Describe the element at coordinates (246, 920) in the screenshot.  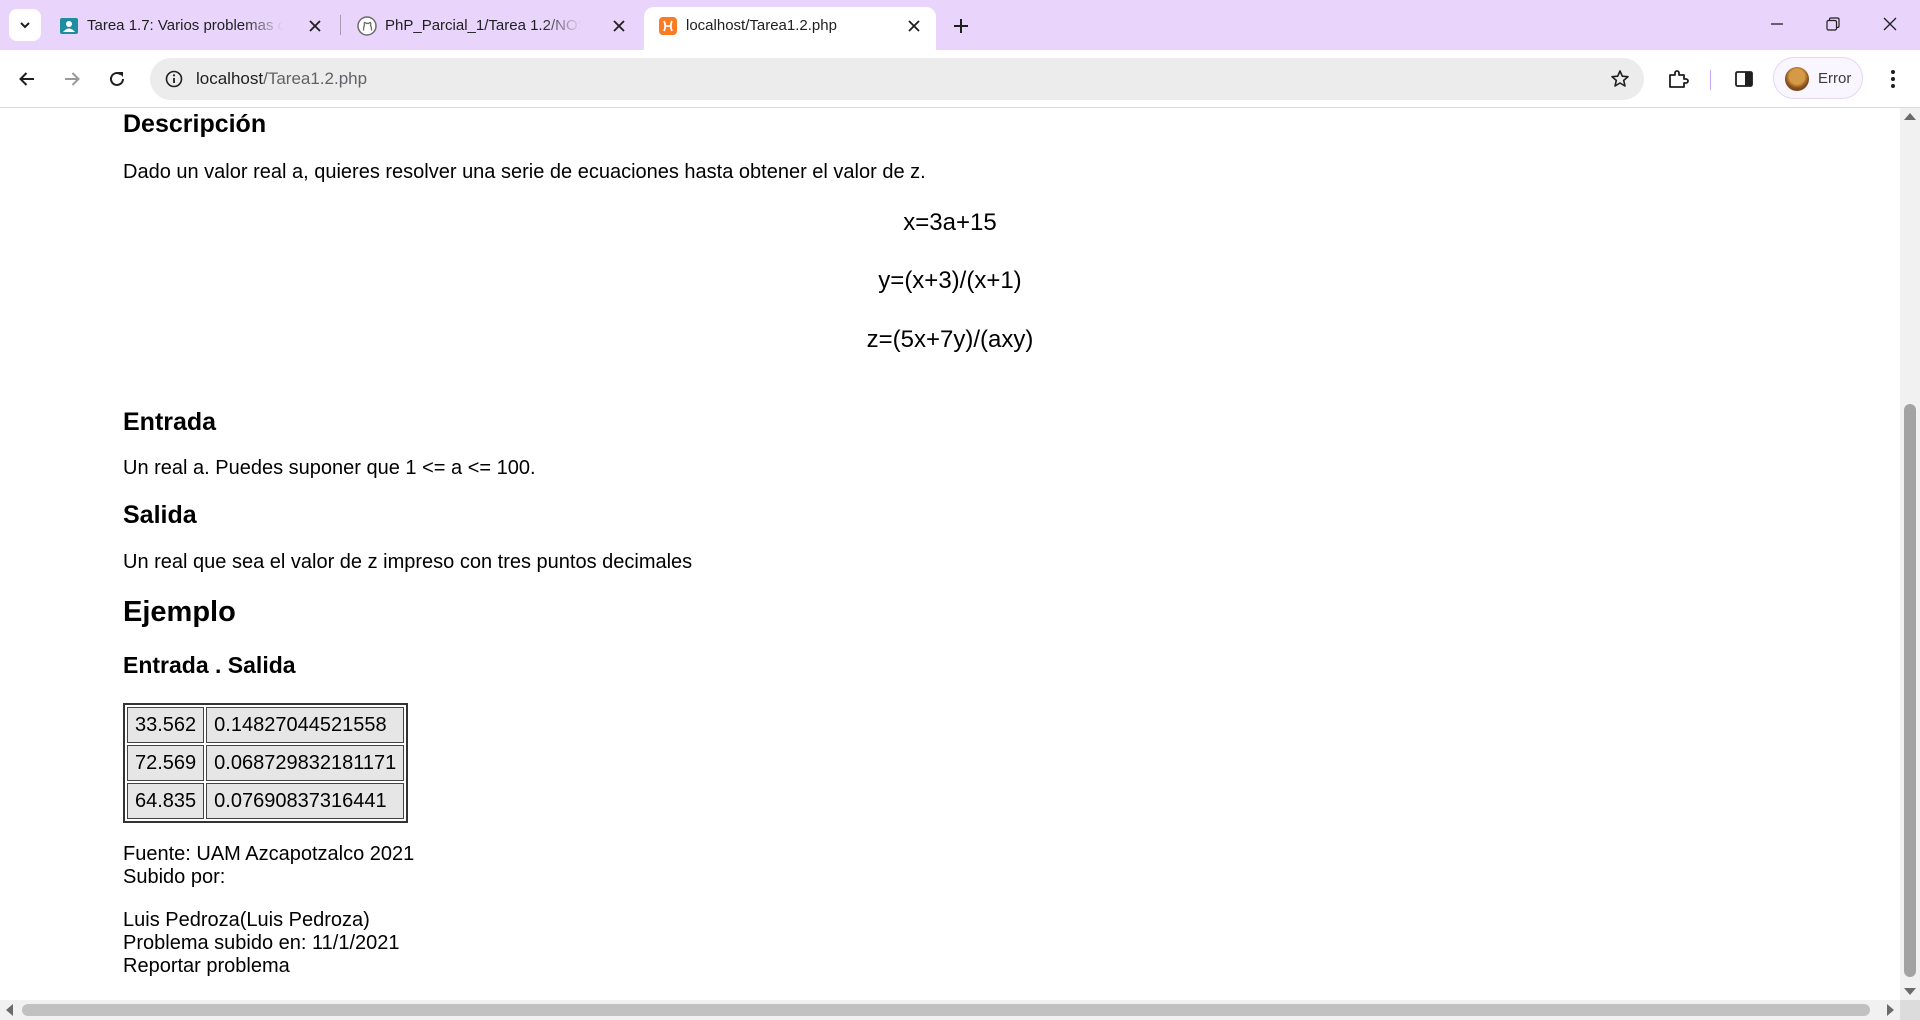
I see `author-link: Luis Pedroza(Luis Pedroza)` at that location.